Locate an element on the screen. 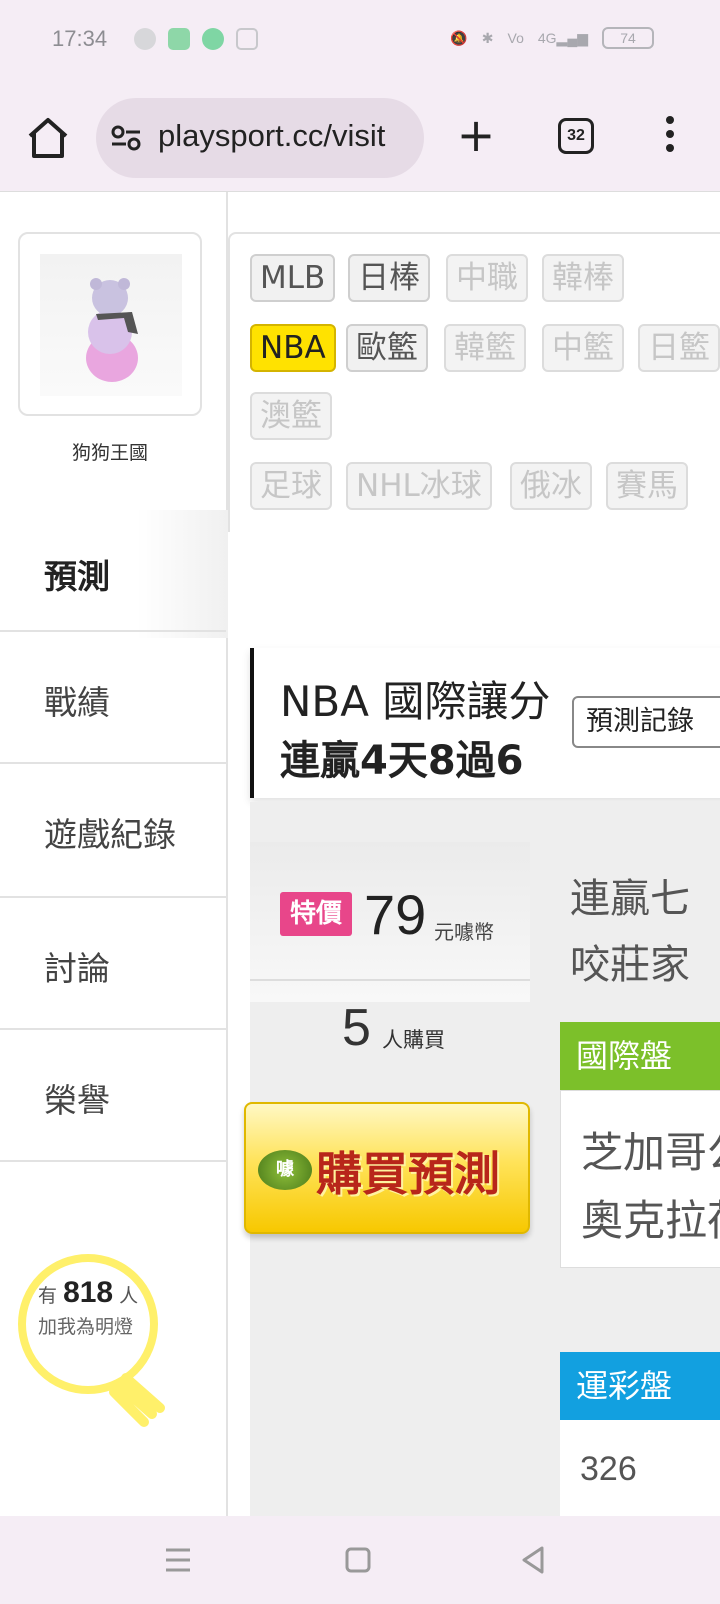 The image size is (720, 1604). home-icon is located at coordinates (48, 138).